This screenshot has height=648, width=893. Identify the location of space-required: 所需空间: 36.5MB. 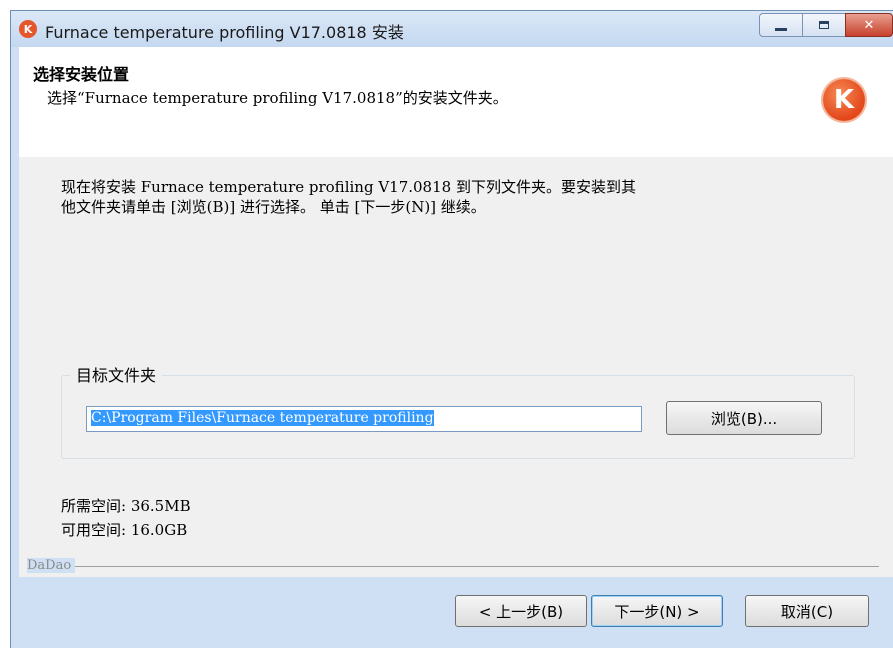
(126, 506).